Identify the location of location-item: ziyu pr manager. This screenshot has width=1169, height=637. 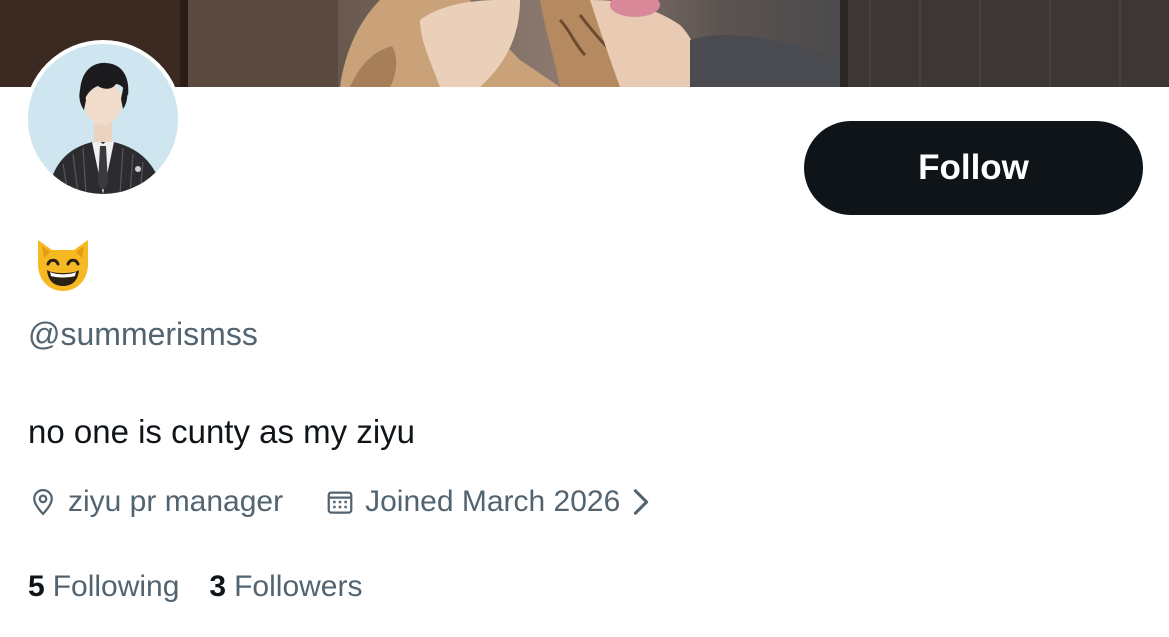
(155, 502).